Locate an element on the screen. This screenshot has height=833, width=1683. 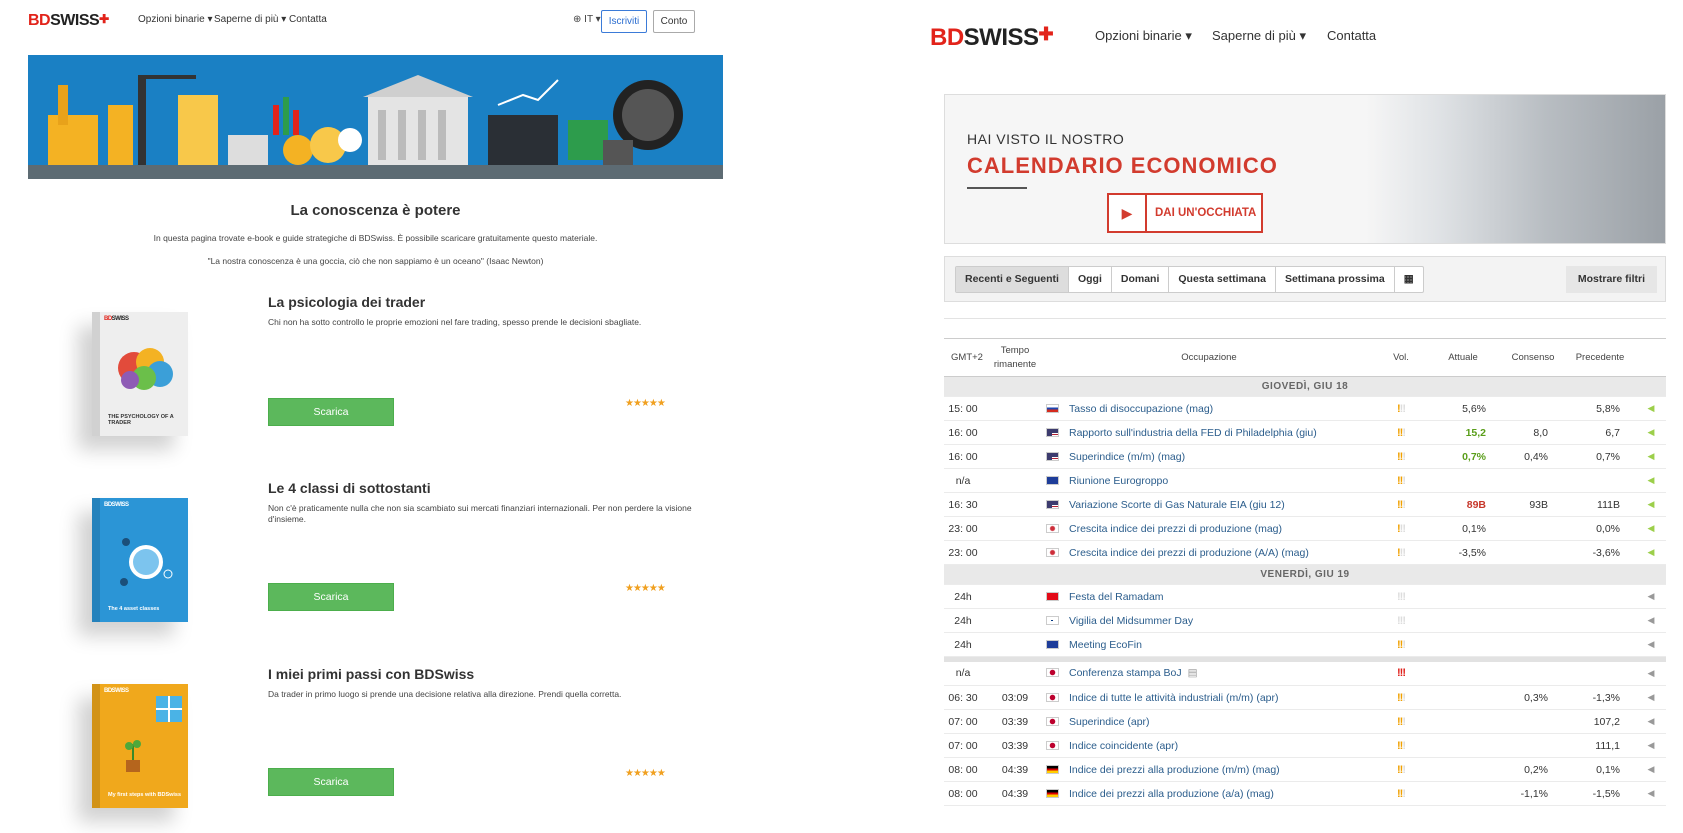
ebook-cover-psychology: BDSWISS THE PSYCHOLOGY OF A TRADER is located at coordinates (140, 374).